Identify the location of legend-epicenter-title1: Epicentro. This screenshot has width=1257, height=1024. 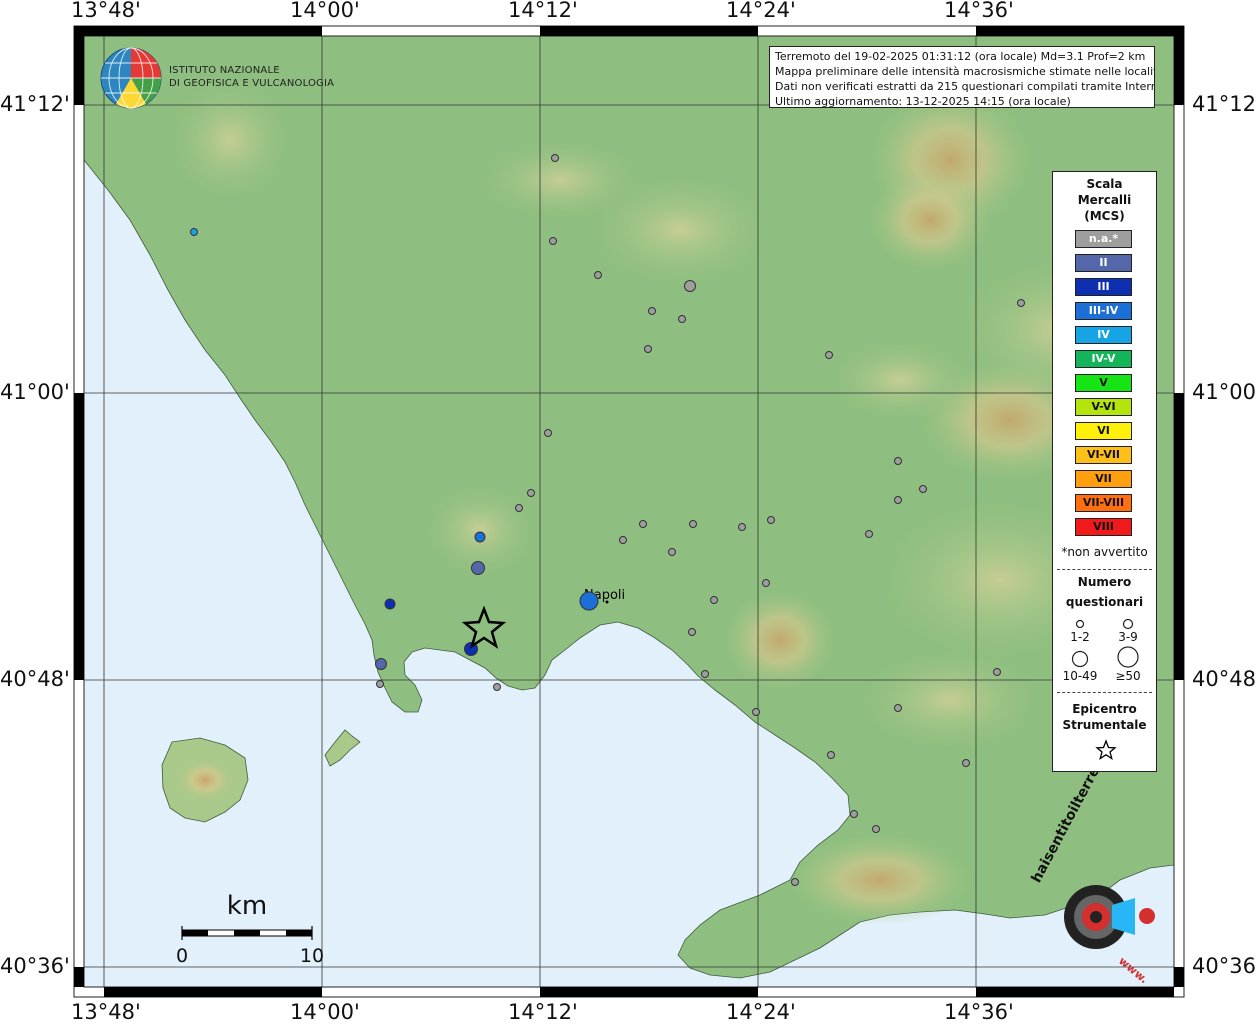
(1104, 709).